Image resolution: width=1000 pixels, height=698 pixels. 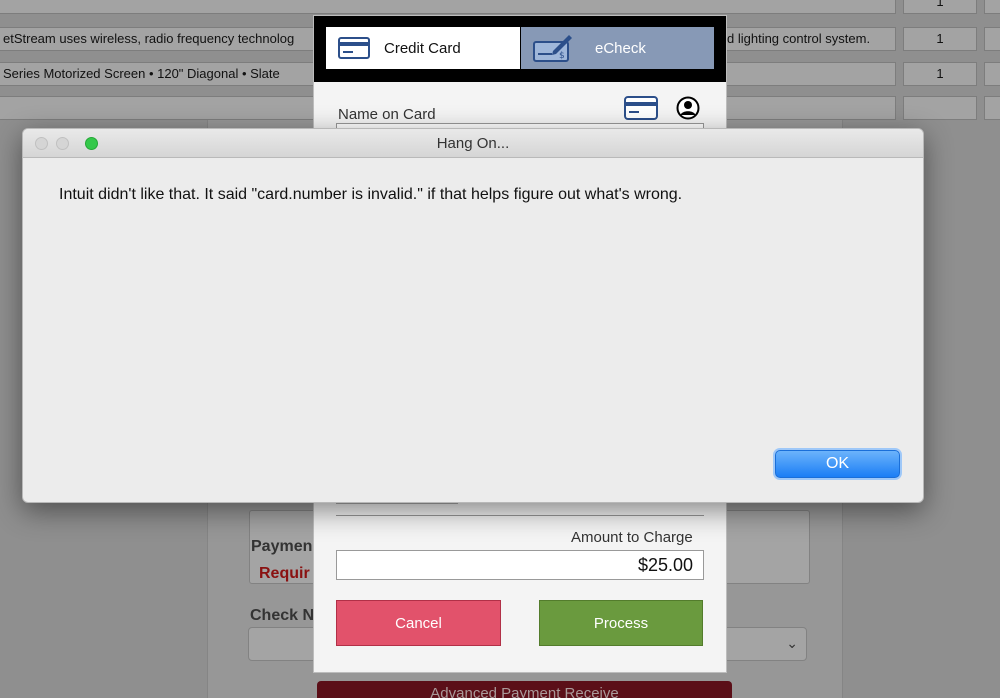 I want to click on profile-icon, so click(x=688, y=110).